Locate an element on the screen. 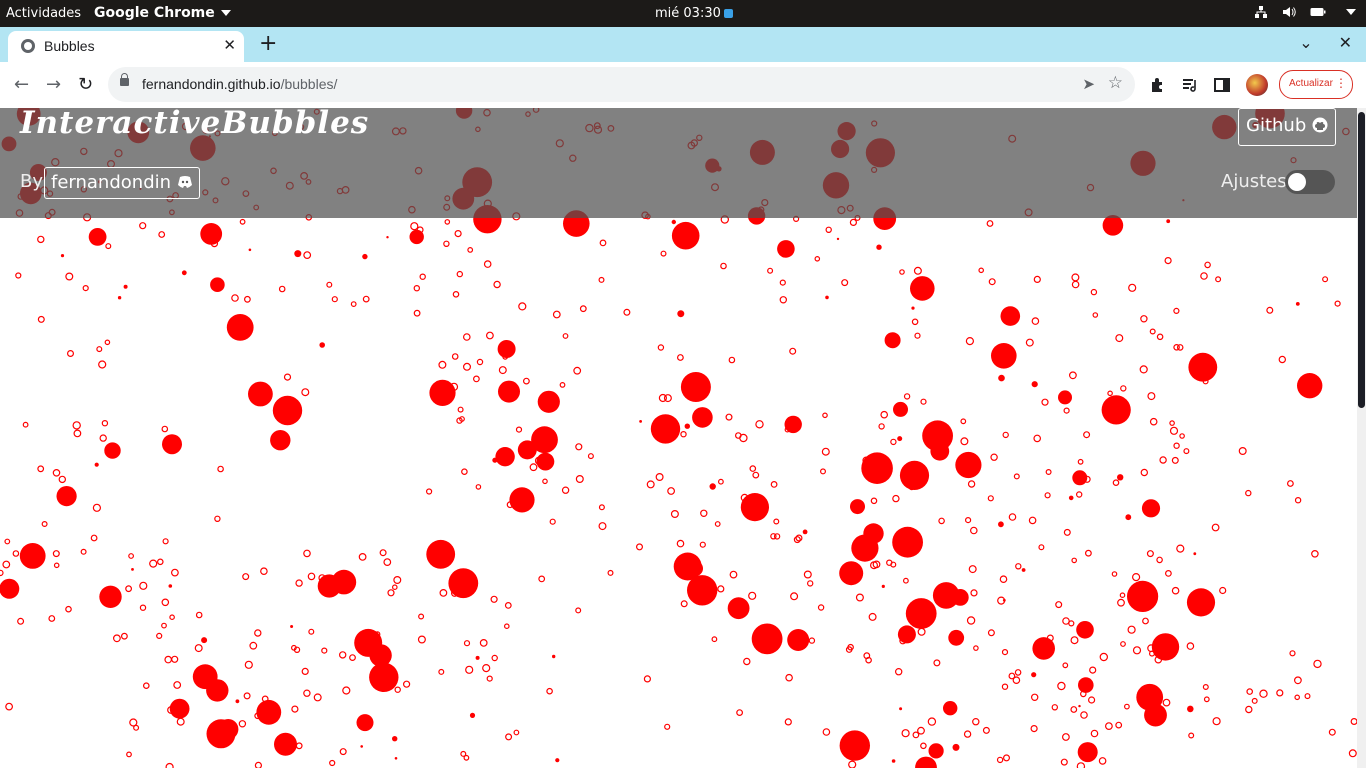 The height and width of the screenshot is (768, 1366). close-window-icon: ✕ is located at coordinates (1345, 42).